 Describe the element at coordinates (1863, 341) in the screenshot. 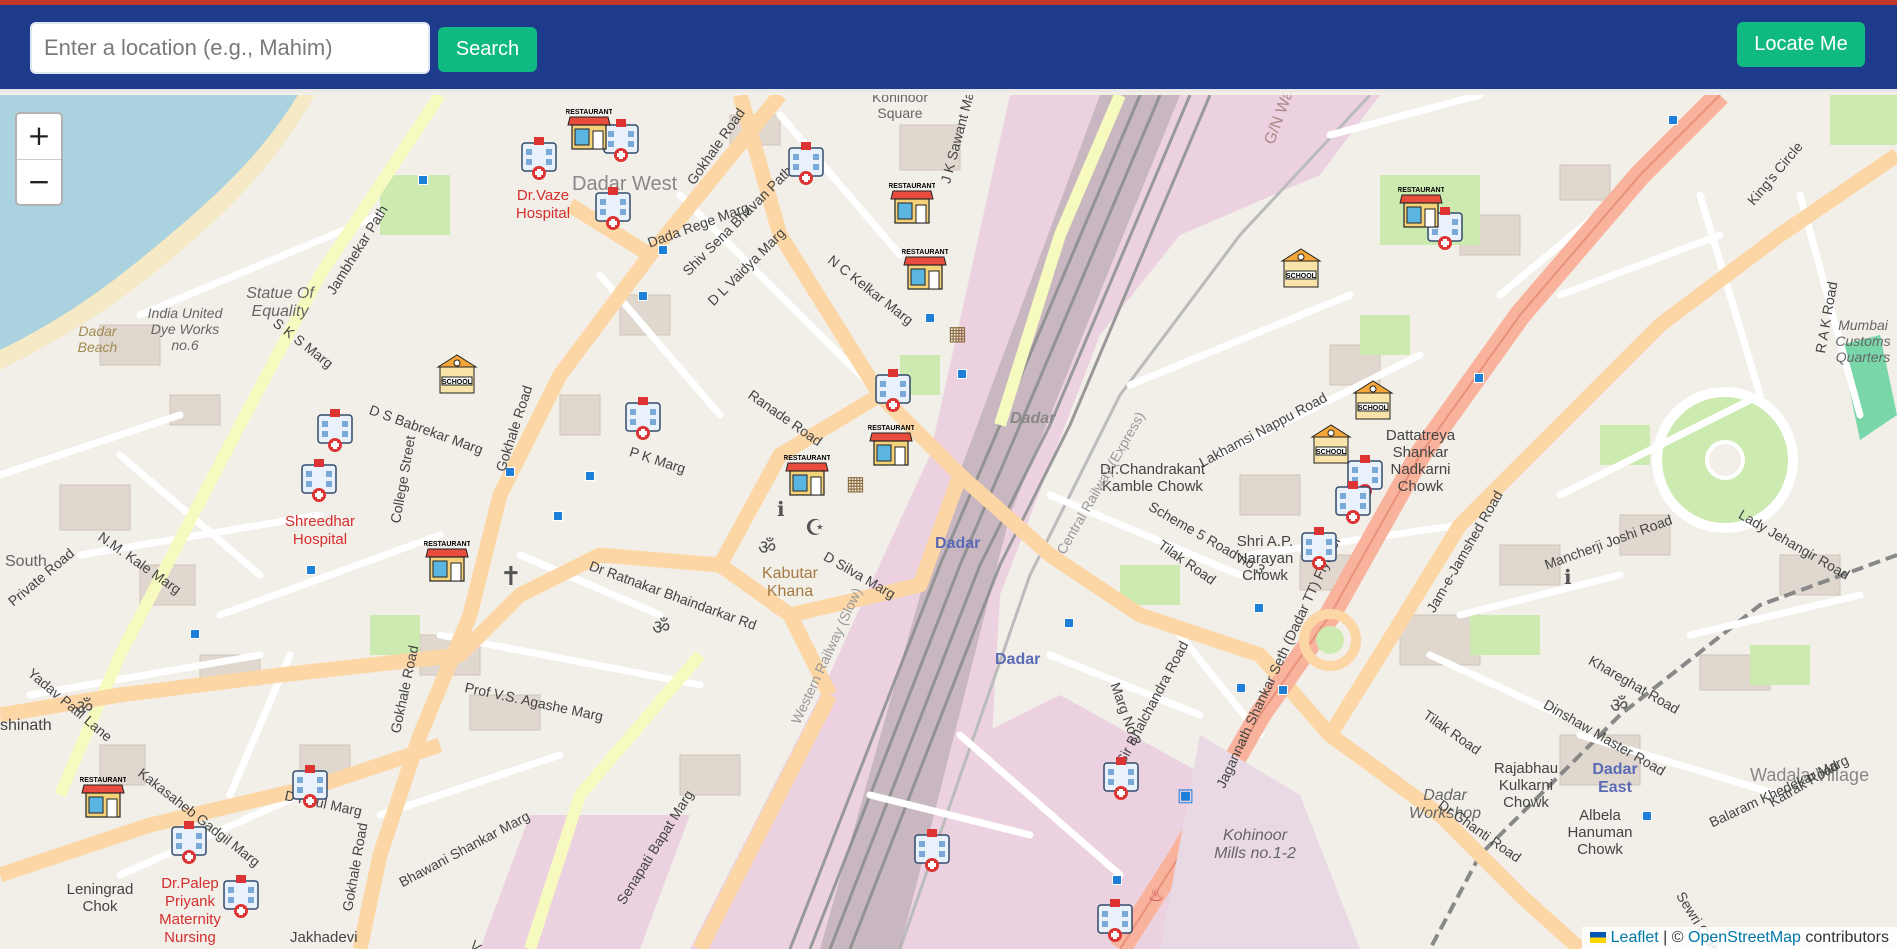

I see `map-label-mumbai-customs: Mumbai Customs Quarters` at that location.